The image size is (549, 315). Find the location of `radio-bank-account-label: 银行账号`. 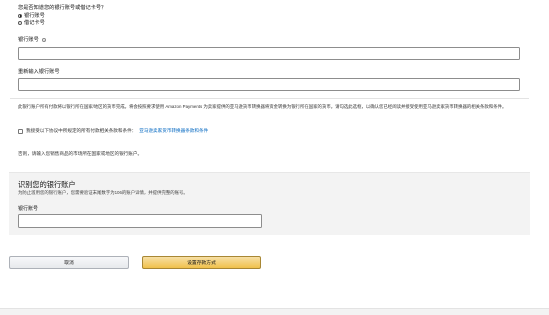

radio-bank-account-label: 银行账号 is located at coordinates (34, 16).